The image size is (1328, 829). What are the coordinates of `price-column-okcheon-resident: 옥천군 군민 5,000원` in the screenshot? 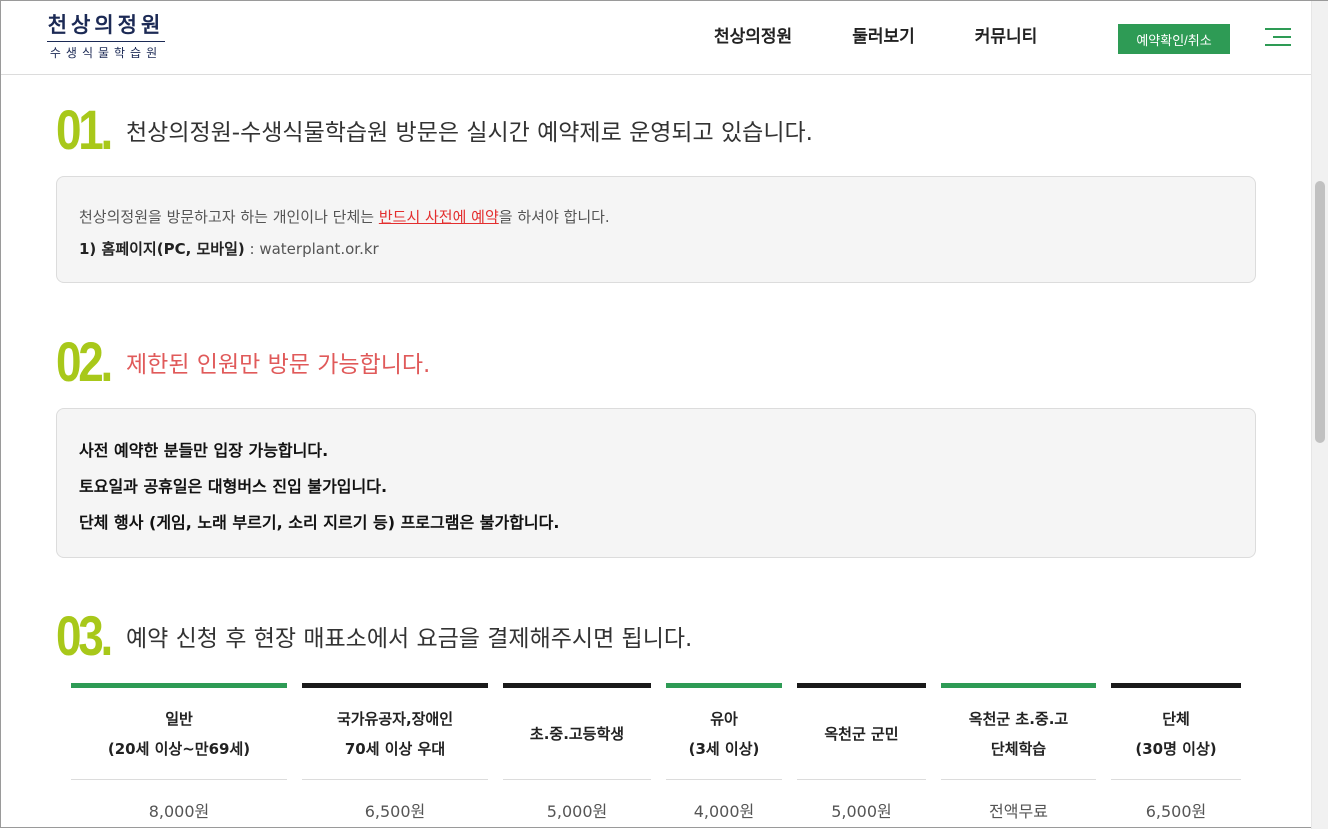 It's located at (861, 752).